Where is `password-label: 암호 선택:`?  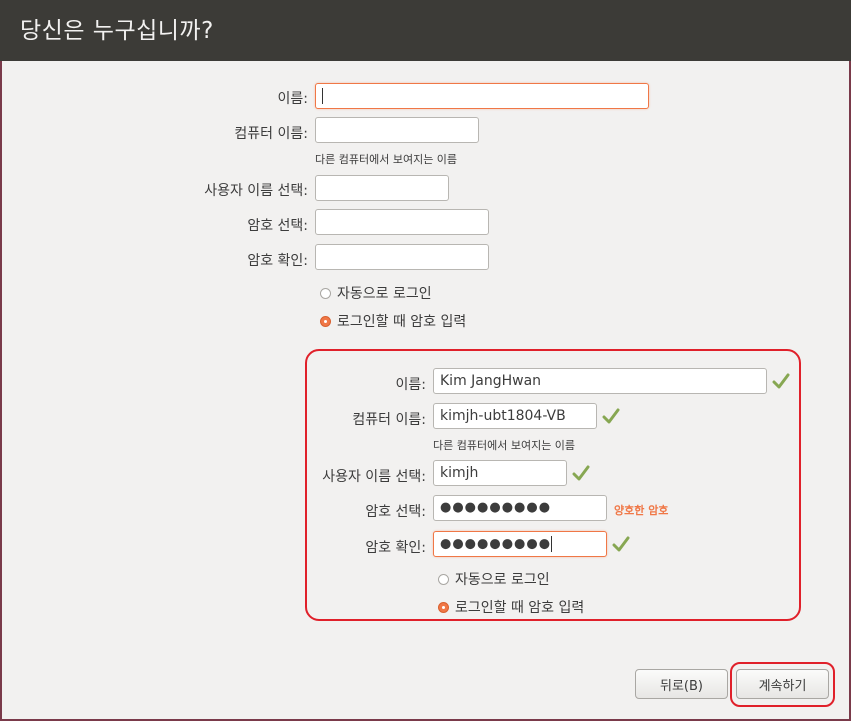 password-label: 암호 선택: is located at coordinates (277, 226).